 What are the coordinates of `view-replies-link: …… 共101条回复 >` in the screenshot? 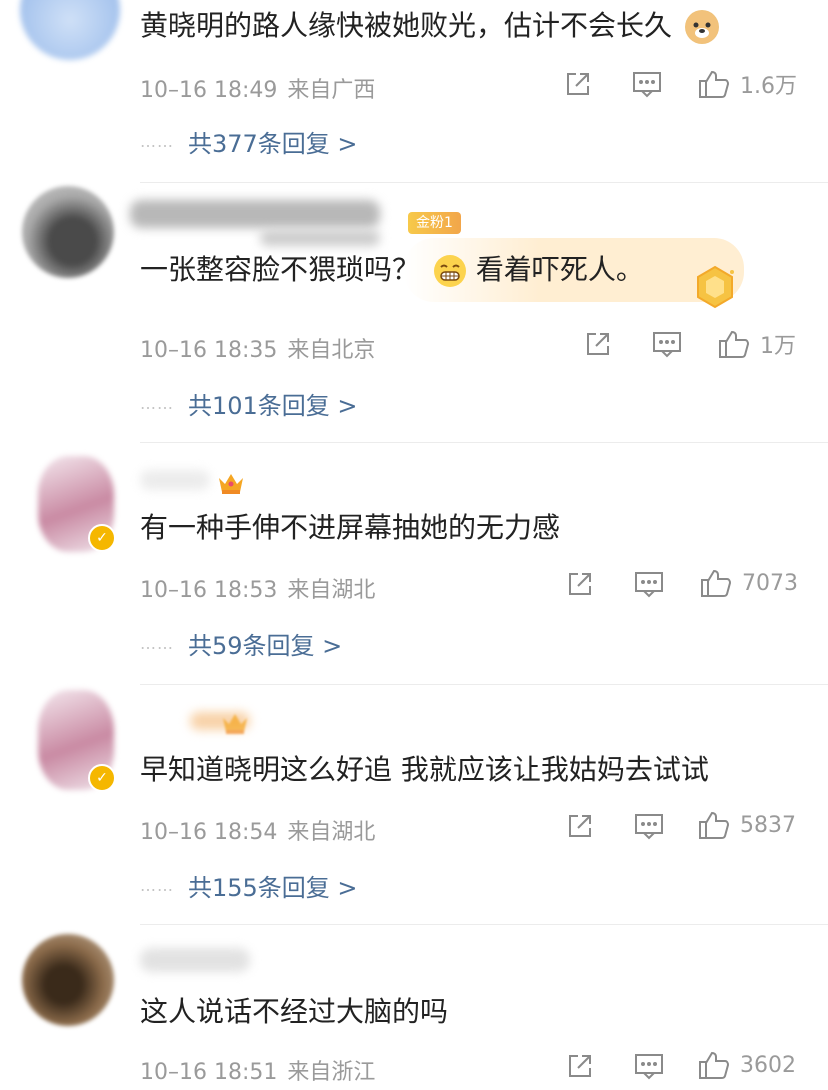 It's located at (249, 403).